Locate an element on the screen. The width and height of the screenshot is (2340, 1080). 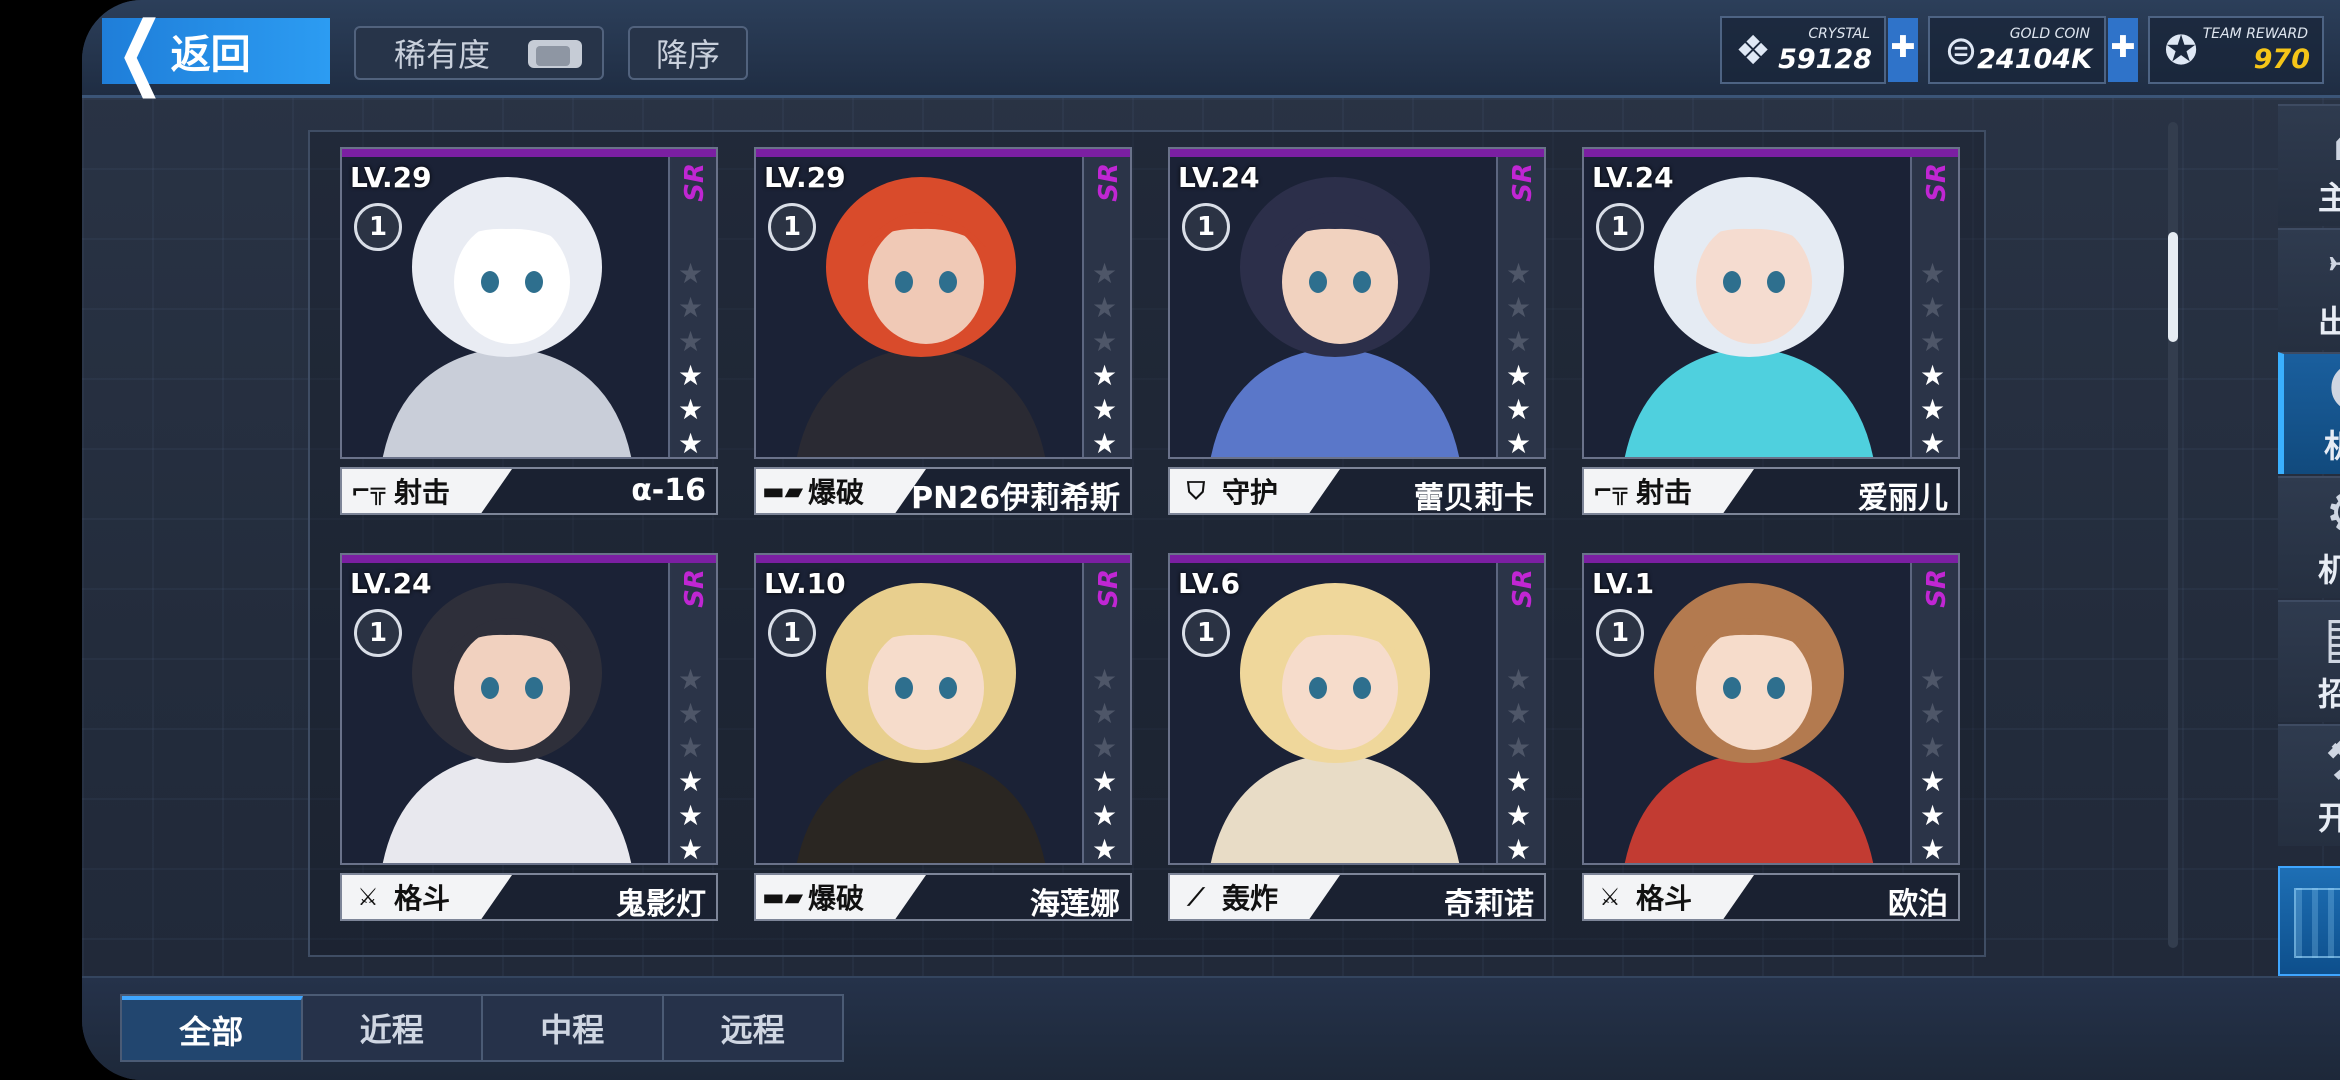
pilot-card-frame: LV.6 1 SR ★ ★ ★ ★ ★ ★ is located at coordinates (1357, 709).